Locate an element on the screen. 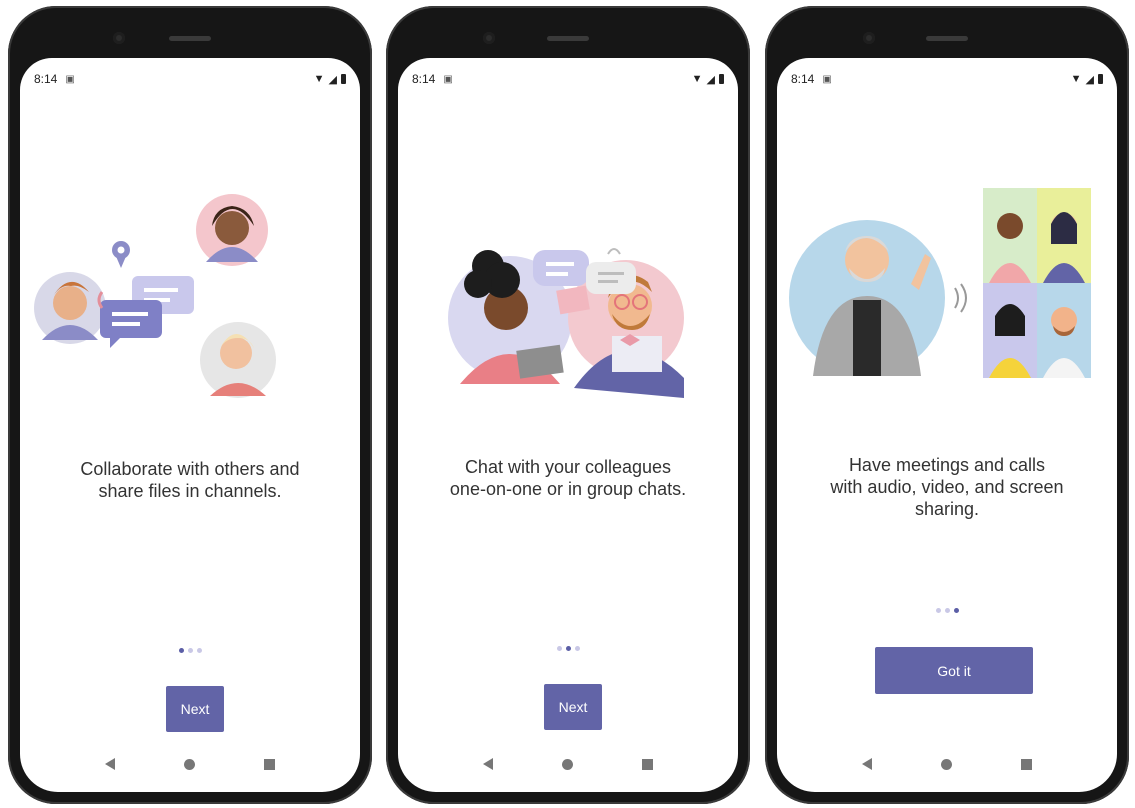  collaboration-illustration is located at coordinates (155, 296).